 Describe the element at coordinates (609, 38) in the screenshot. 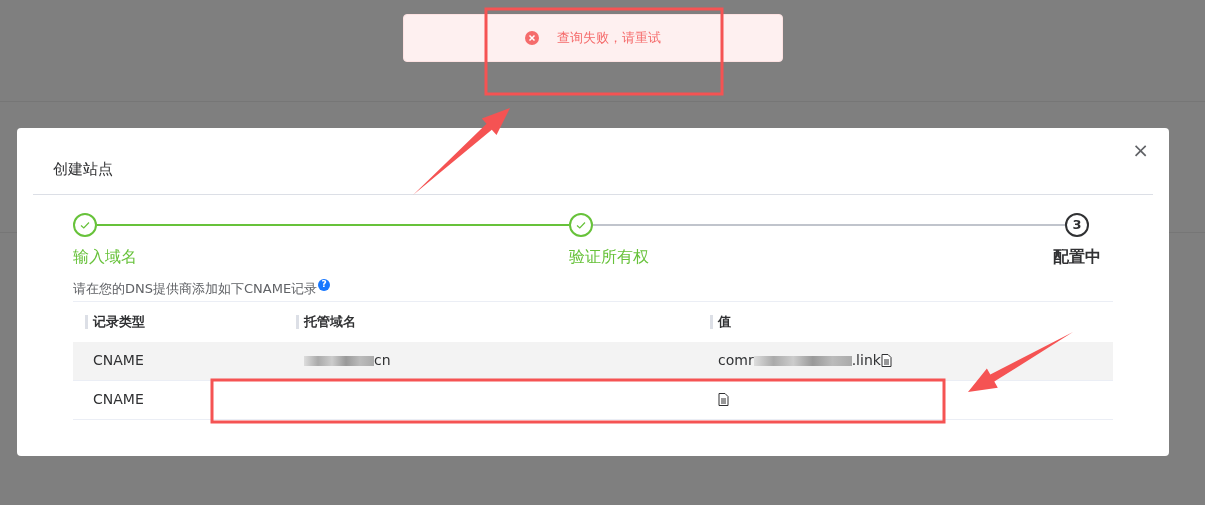

I see `toast-text: 查询失败，请重试` at that location.